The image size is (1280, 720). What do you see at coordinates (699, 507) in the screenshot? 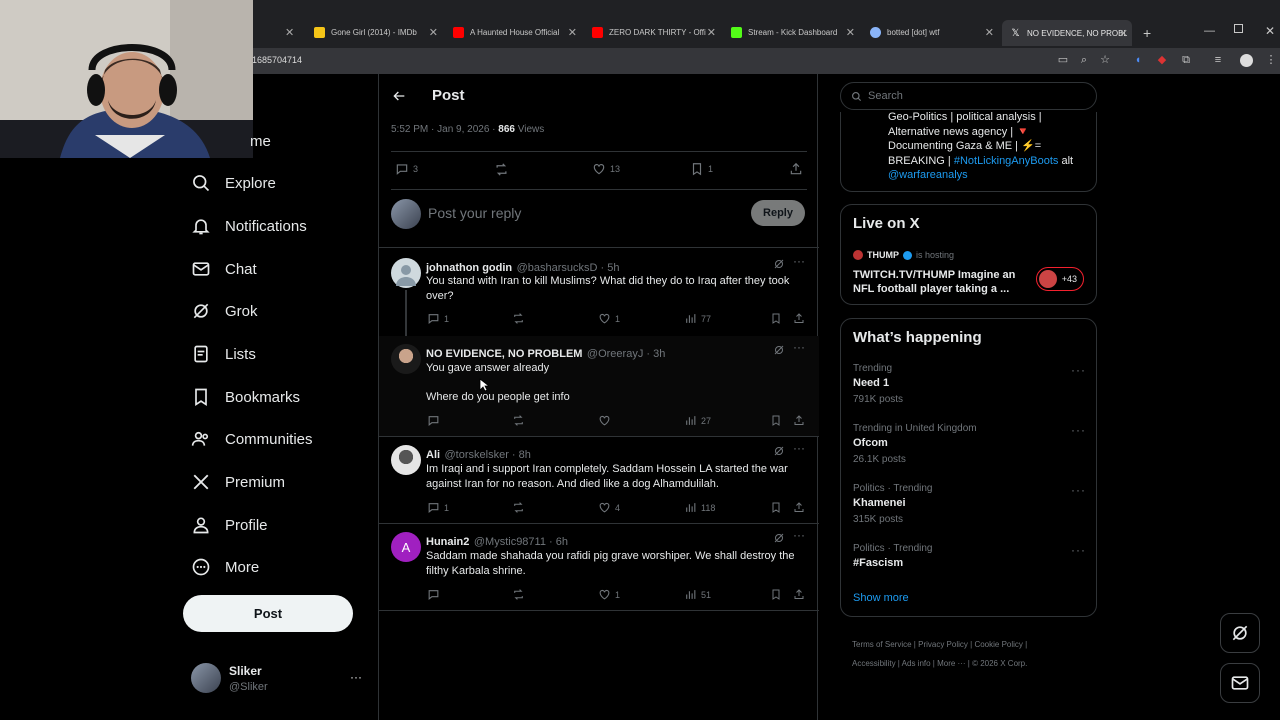
I see `reply-views-action: 118` at bounding box center [699, 507].